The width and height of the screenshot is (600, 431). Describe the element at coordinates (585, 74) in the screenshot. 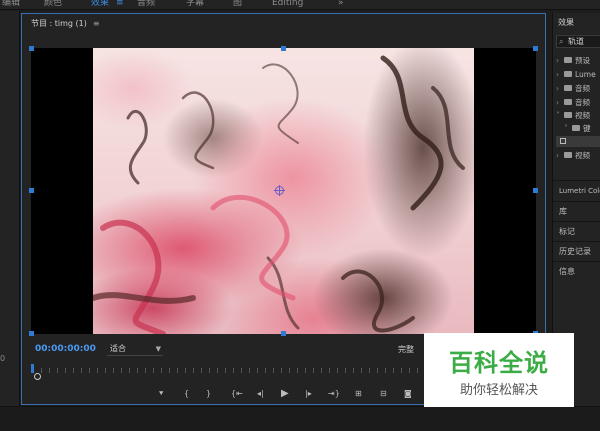

I see `tree-item-label: Lume` at that location.